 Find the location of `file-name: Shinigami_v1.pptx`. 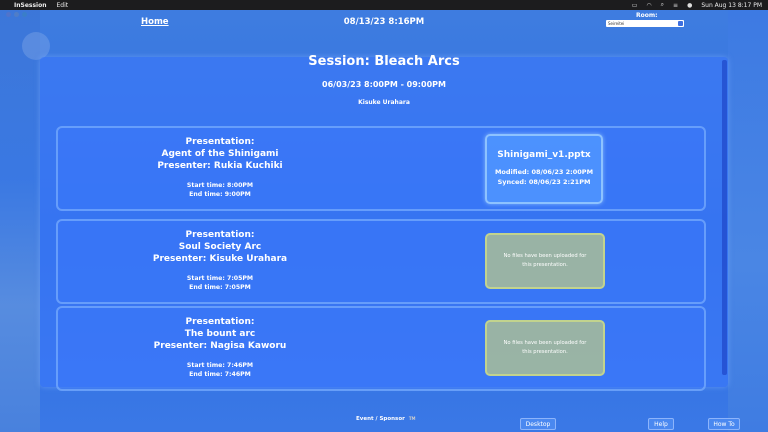

file-name: Shinigami_v1.pptx is located at coordinates (544, 155).